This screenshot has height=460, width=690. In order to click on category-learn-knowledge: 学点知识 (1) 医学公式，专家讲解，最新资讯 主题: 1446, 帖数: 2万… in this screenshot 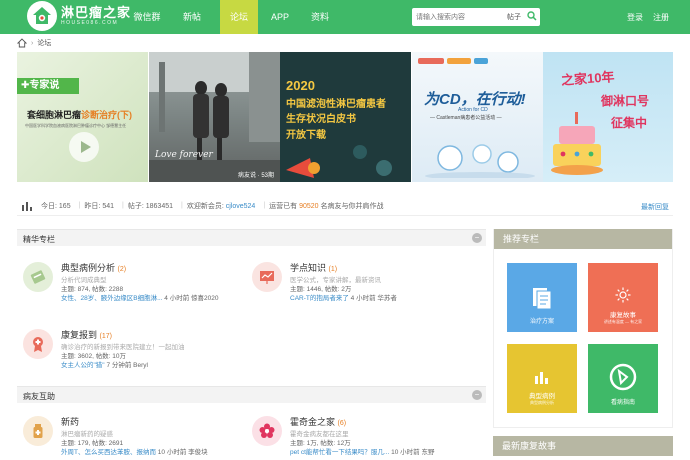, I will do `click(324, 282)`.